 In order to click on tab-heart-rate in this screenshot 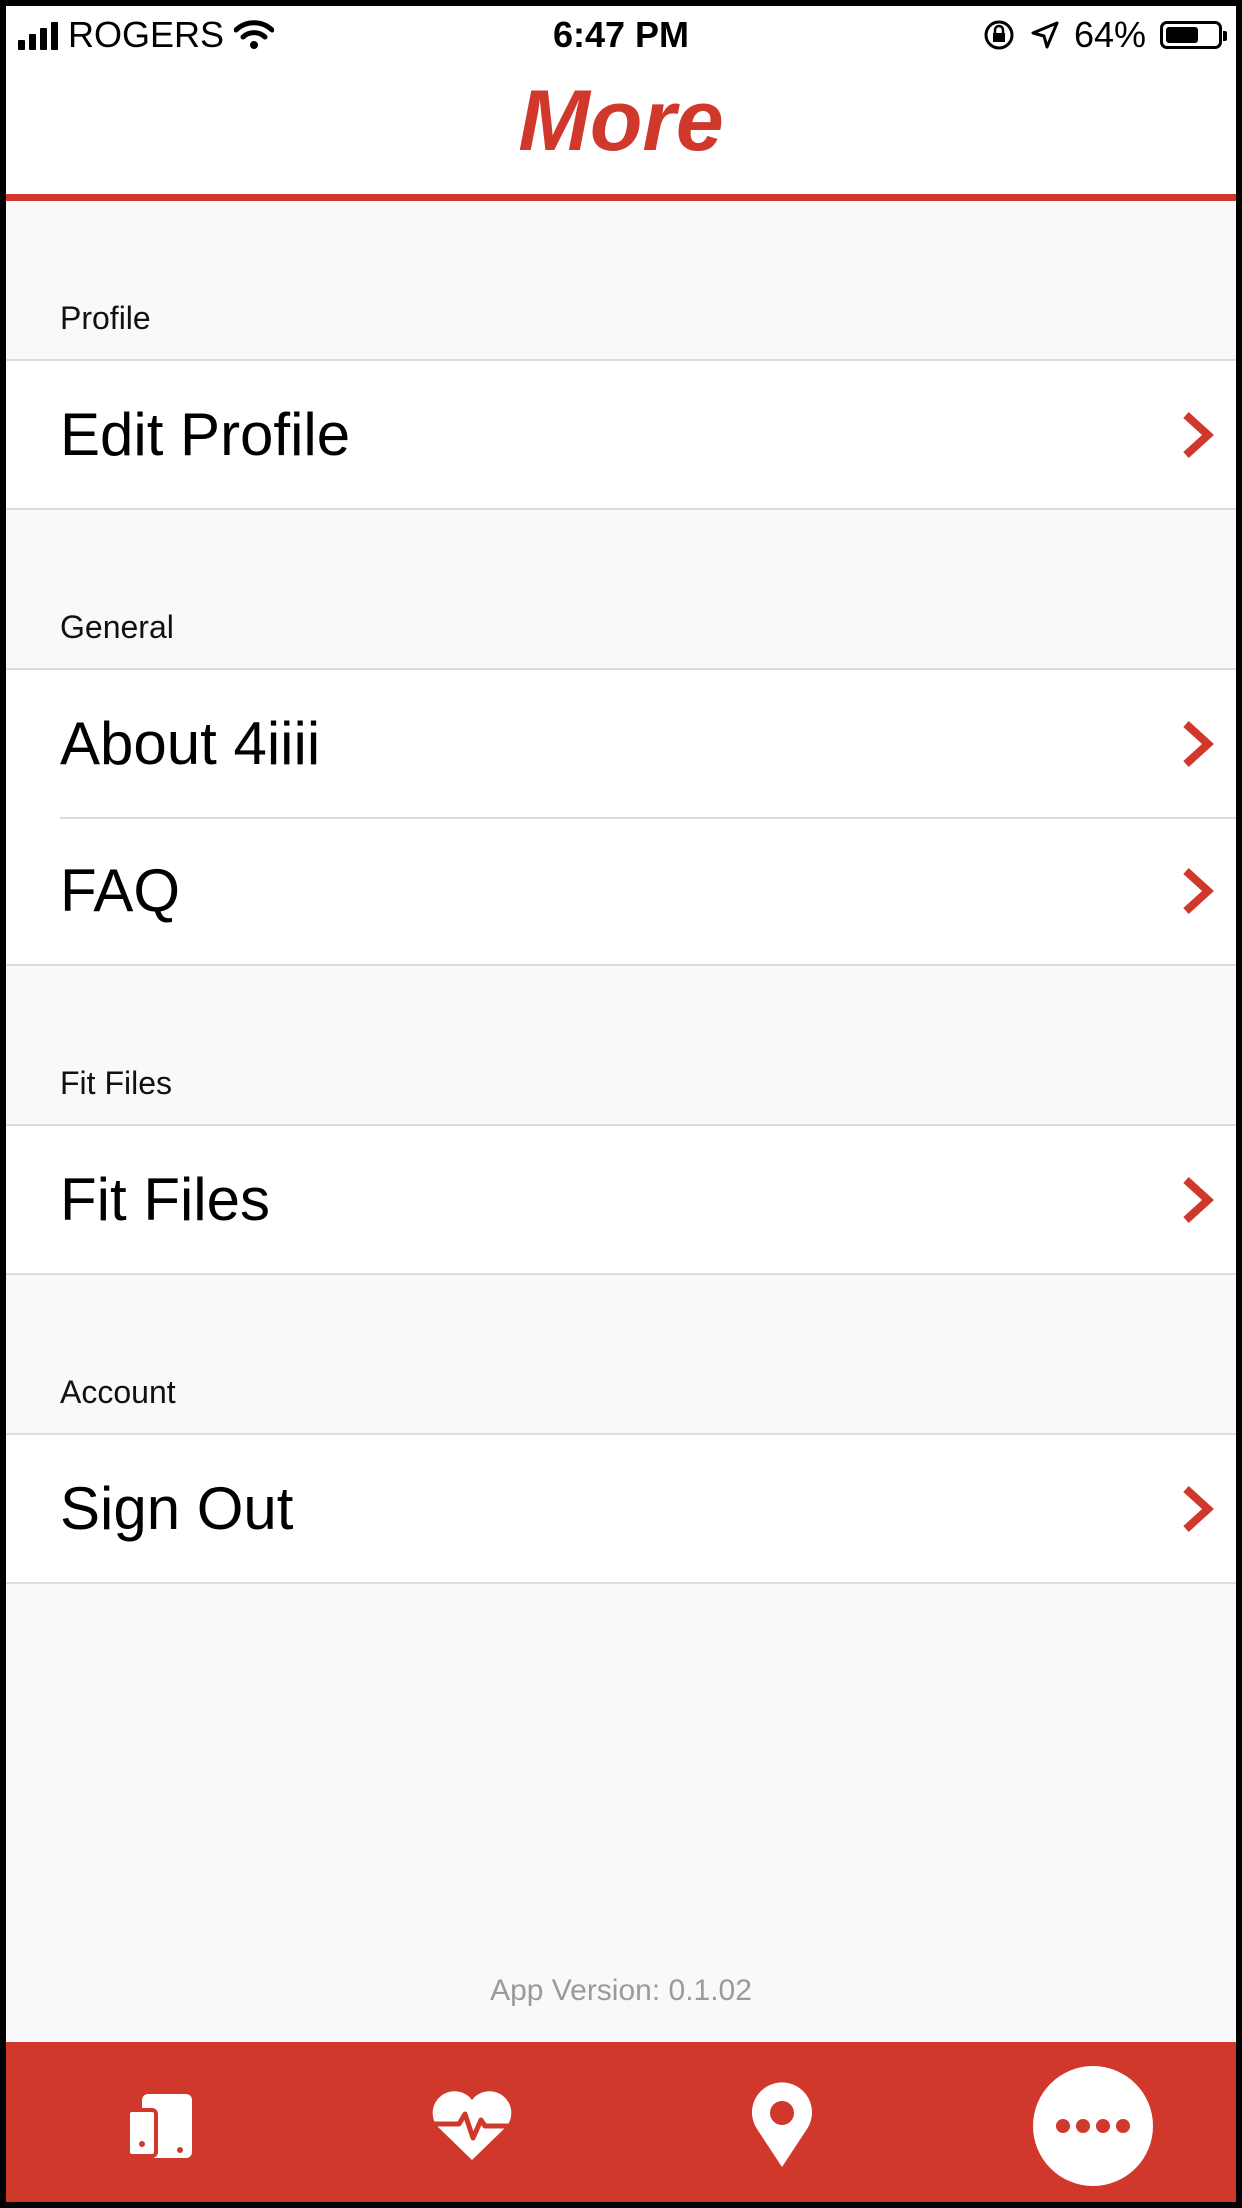, I will do `click(472, 2126)`.